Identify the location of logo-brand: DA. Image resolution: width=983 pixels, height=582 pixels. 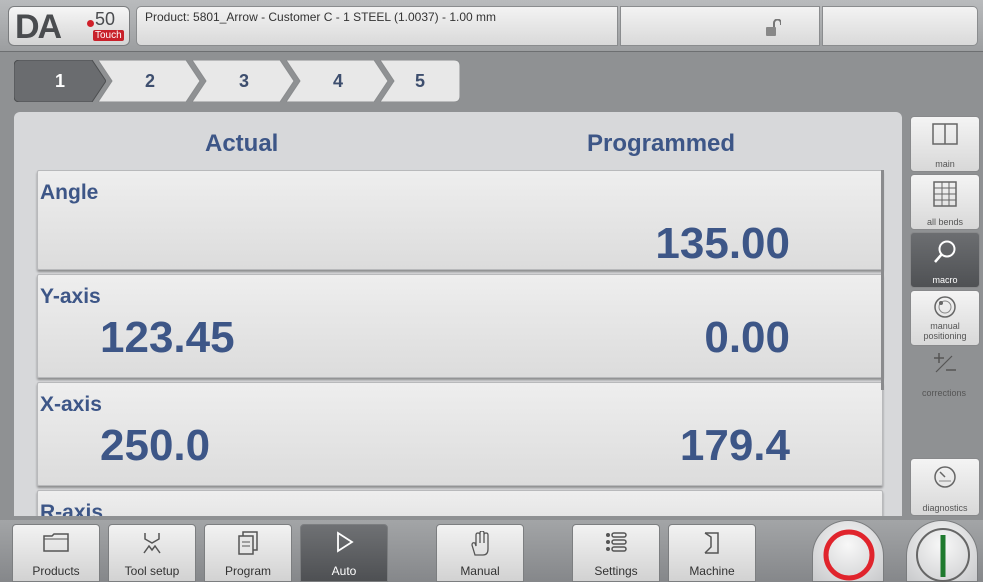
(38, 27).